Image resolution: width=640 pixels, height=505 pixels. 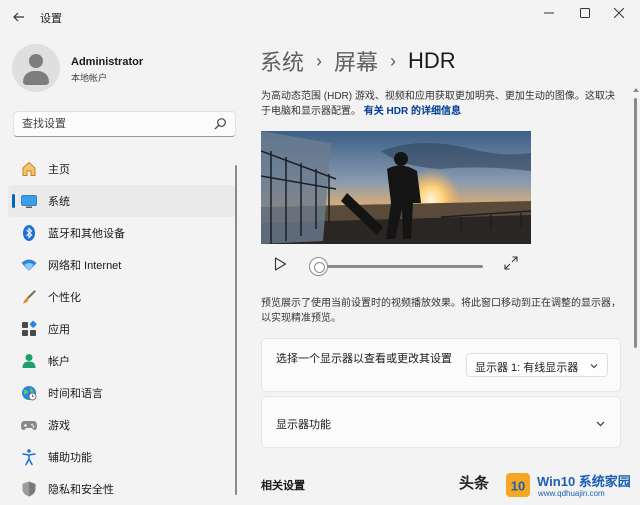 I want to click on display-capabilities-card: 显示器功能, so click(x=441, y=422).